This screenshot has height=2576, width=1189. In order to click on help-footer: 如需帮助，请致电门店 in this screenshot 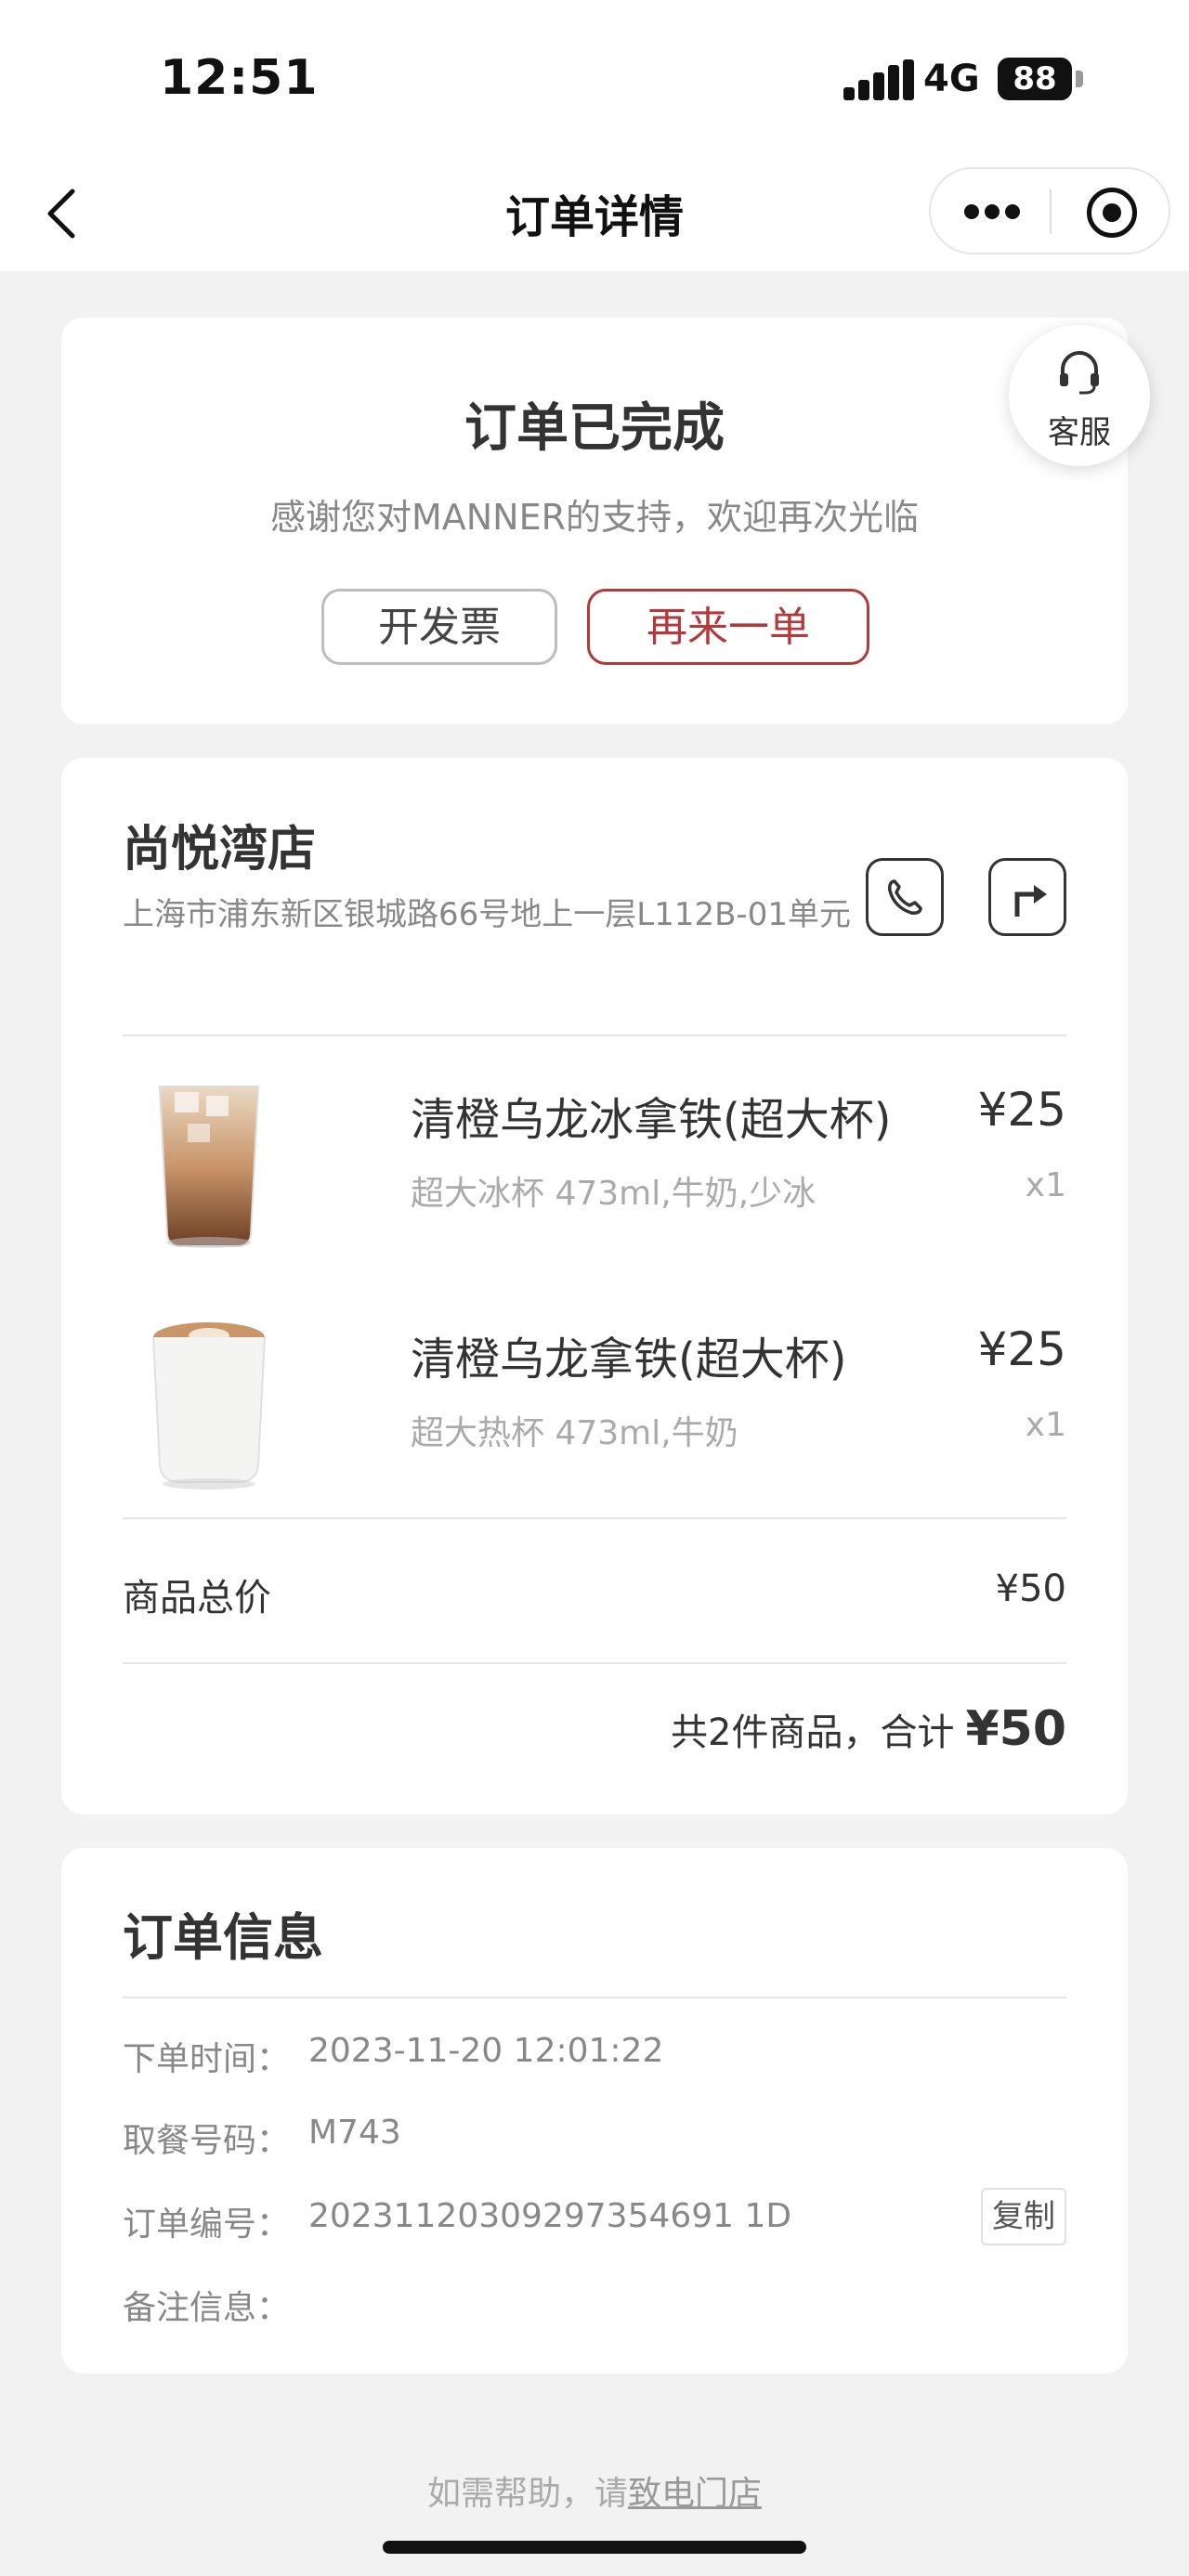, I will do `click(594, 2490)`.